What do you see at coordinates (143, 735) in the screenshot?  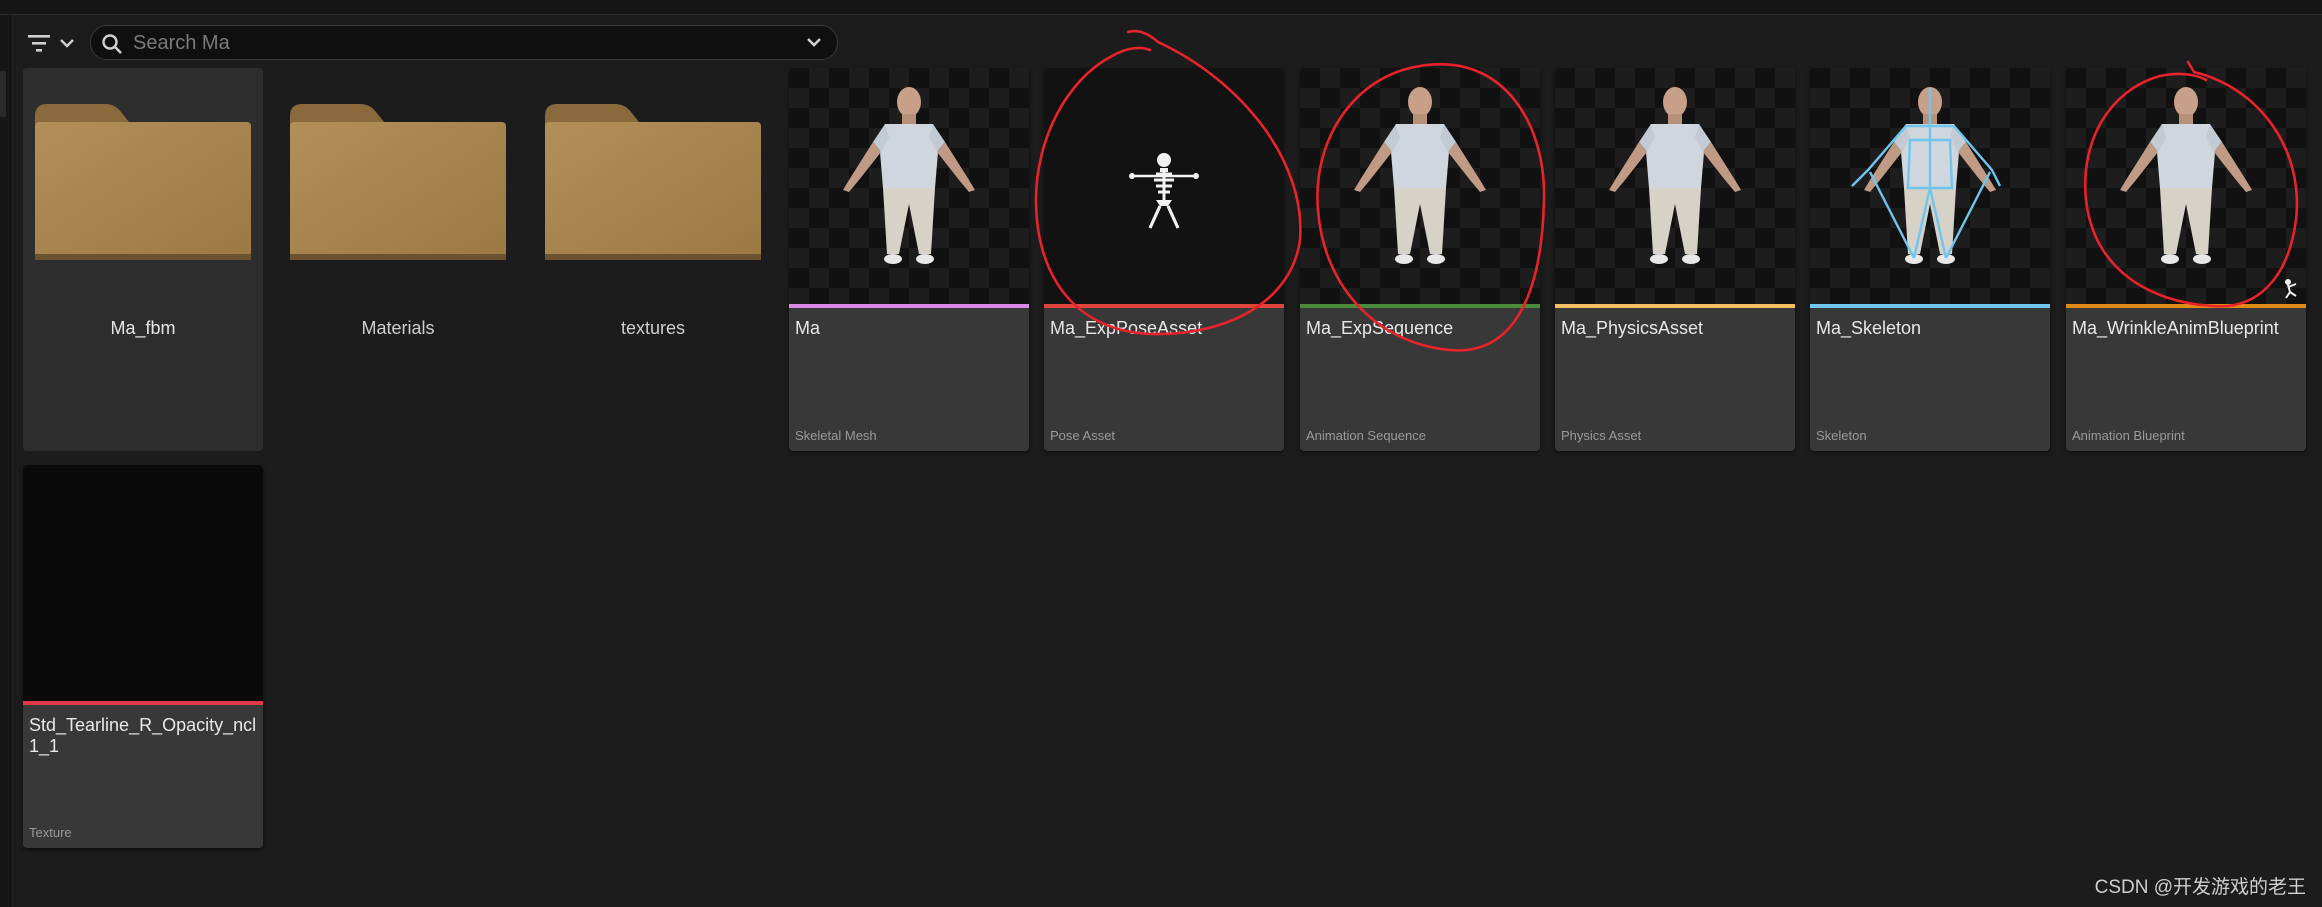 I see `asset-name: Std_Tearline_R_Opacity_ncl1_1` at bounding box center [143, 735].